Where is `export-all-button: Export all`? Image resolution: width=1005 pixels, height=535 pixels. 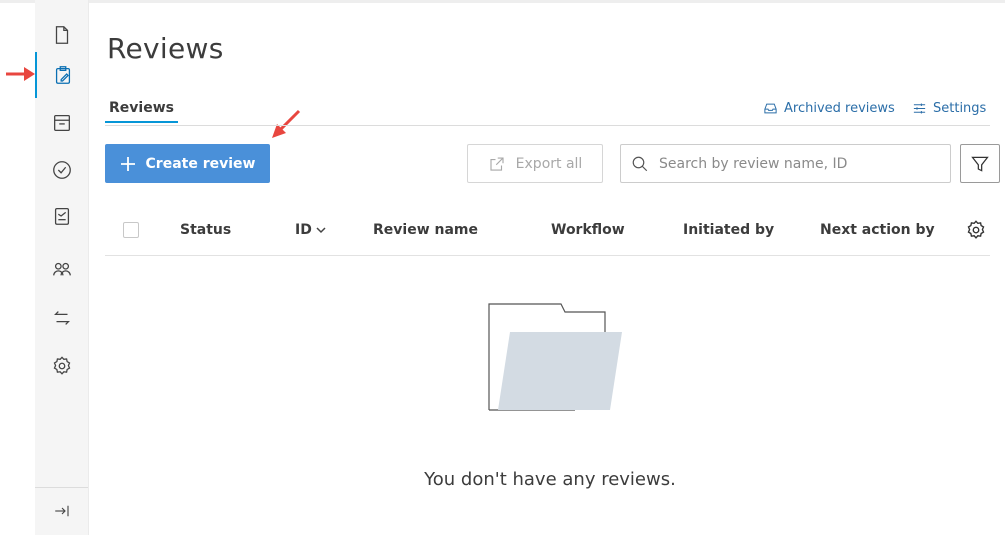
export-all-button: Export all is located at coordinates (535, 163).